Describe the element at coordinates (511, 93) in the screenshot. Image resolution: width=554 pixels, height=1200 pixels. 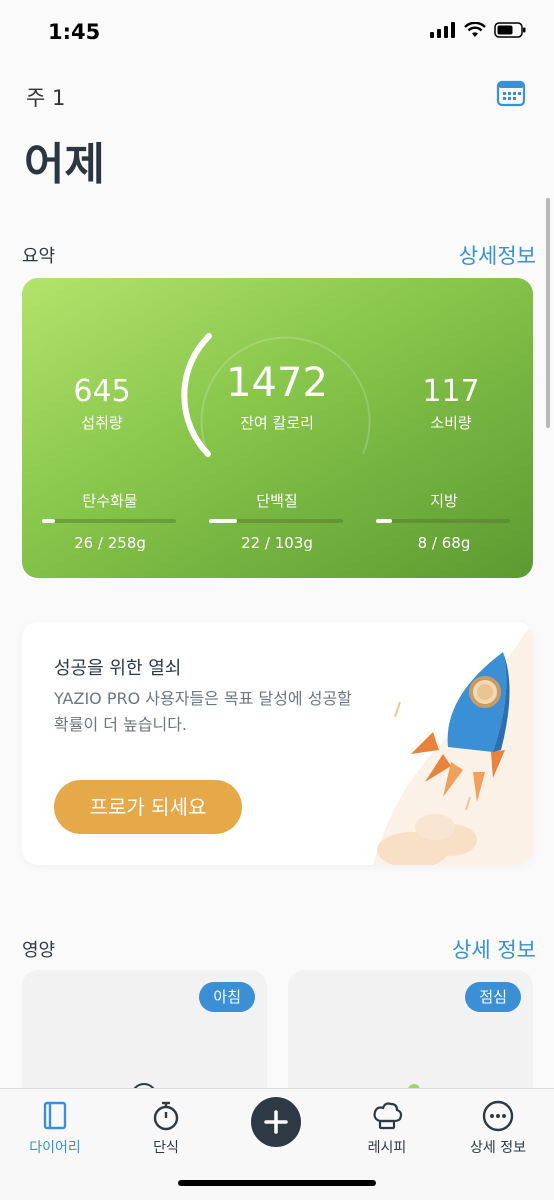
I see `calendar-icon` at that location.